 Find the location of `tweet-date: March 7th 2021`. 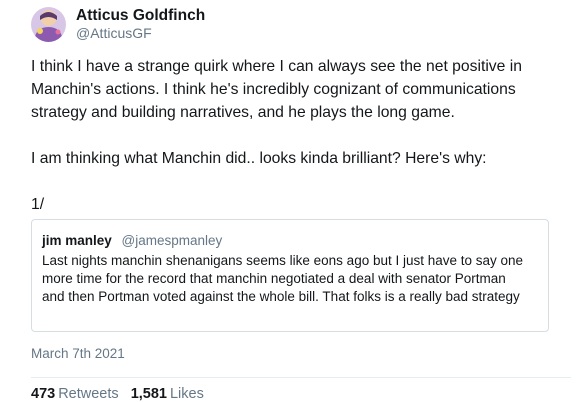

tweet-date: March 7th 2021 is located at coordinates (78, 353).